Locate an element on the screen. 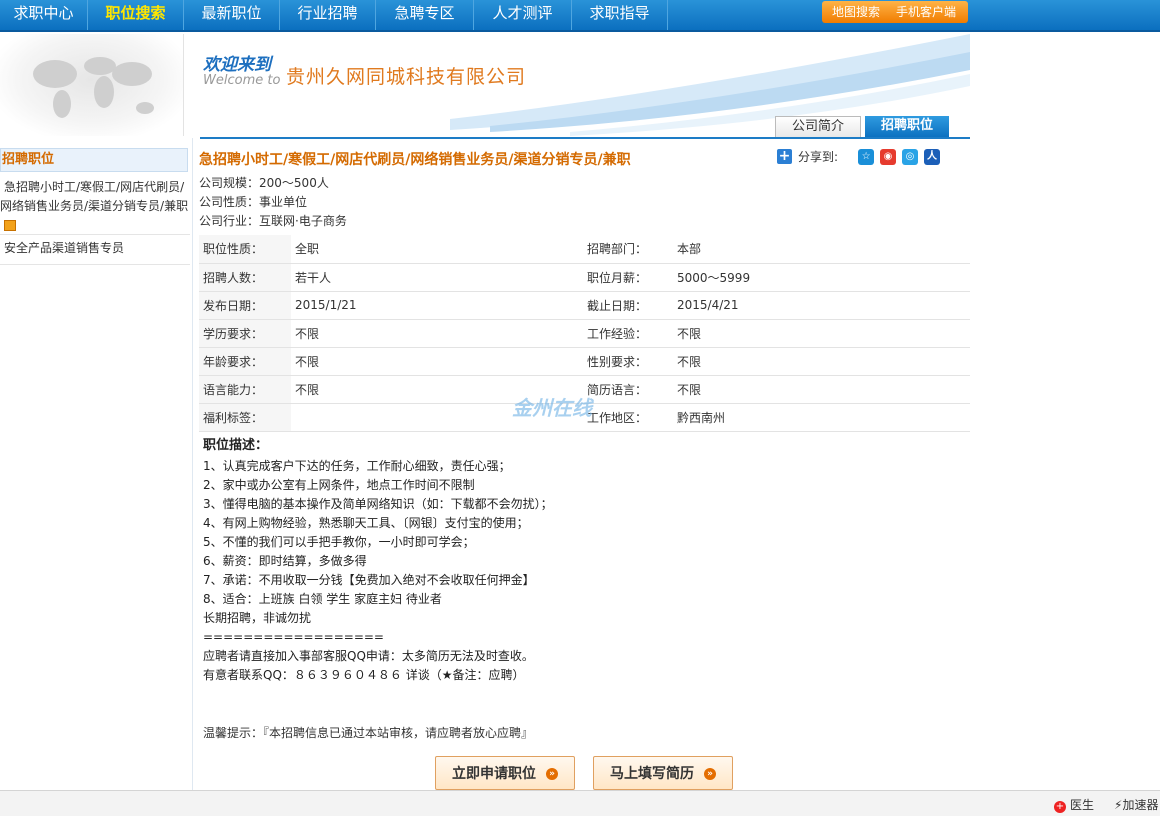 This screenshot has height=816, width=1160. detail-label: 语言能力： is located at coordinates (245, 389).